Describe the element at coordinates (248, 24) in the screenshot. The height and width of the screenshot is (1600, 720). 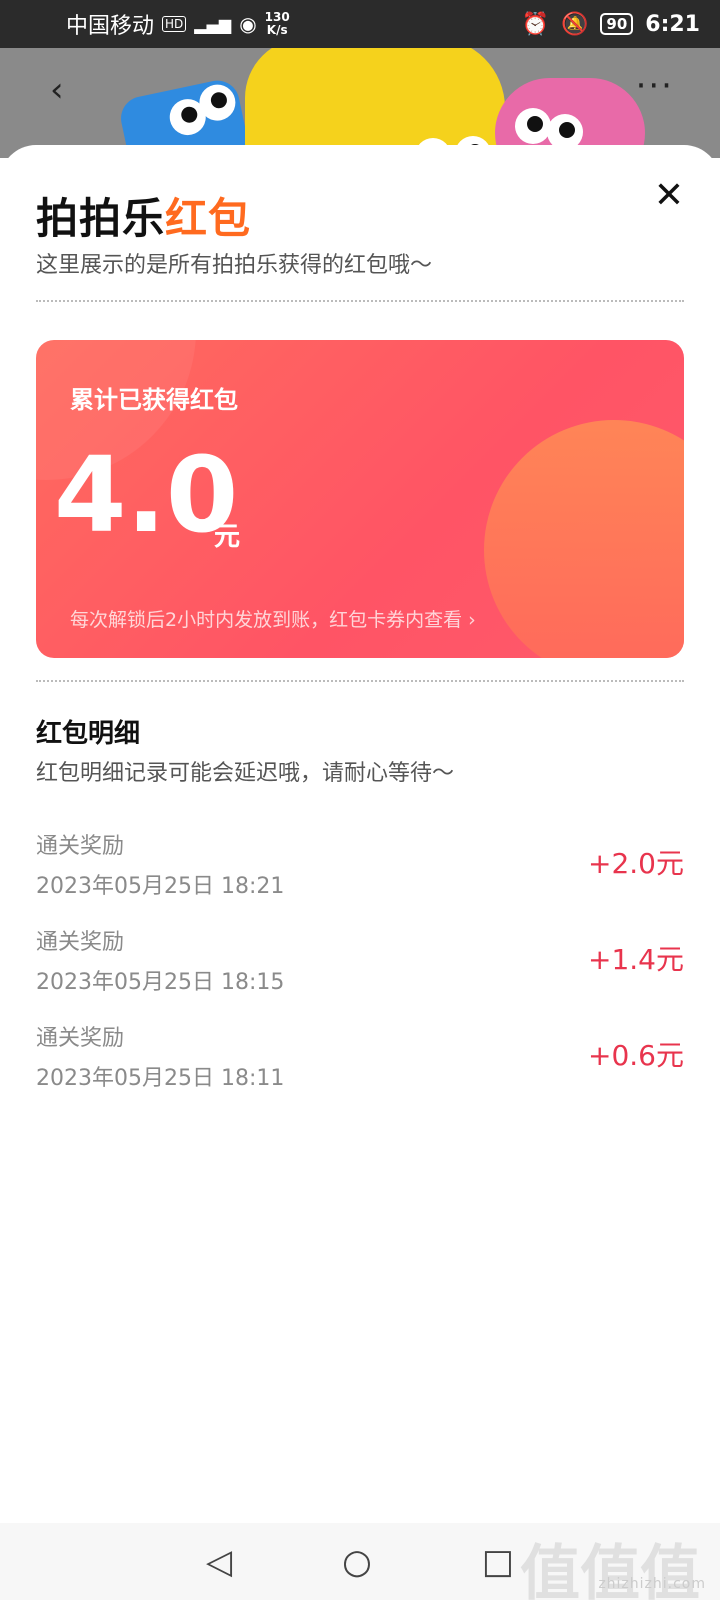
I see `wifi-icon: ◉` at that location.